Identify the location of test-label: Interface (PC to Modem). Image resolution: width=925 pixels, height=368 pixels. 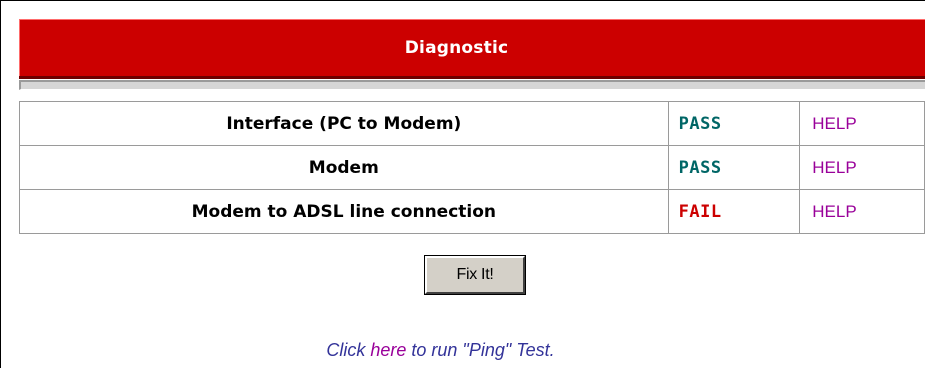
(344, 123).